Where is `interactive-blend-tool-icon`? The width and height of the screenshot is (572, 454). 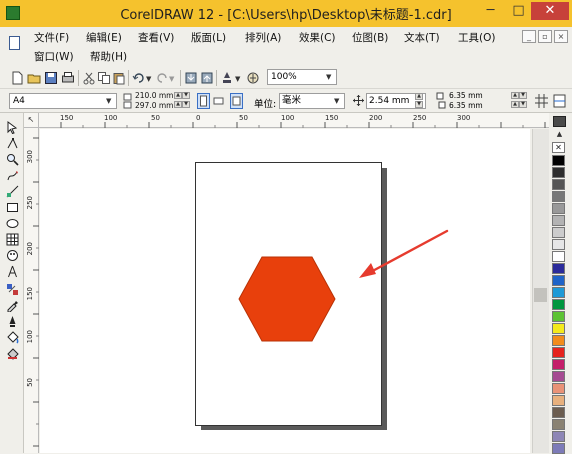
interactive-blend-tool-icon is located at coordinates (12, 289).